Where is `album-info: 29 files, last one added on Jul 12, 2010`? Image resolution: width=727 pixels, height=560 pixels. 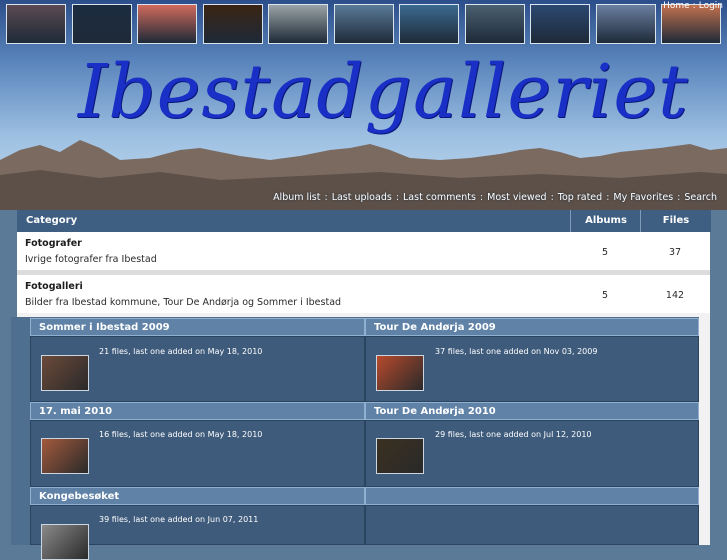 album-info: 29 files, last one added on Jul 12, 2010 is located at coordinates (513, 434).